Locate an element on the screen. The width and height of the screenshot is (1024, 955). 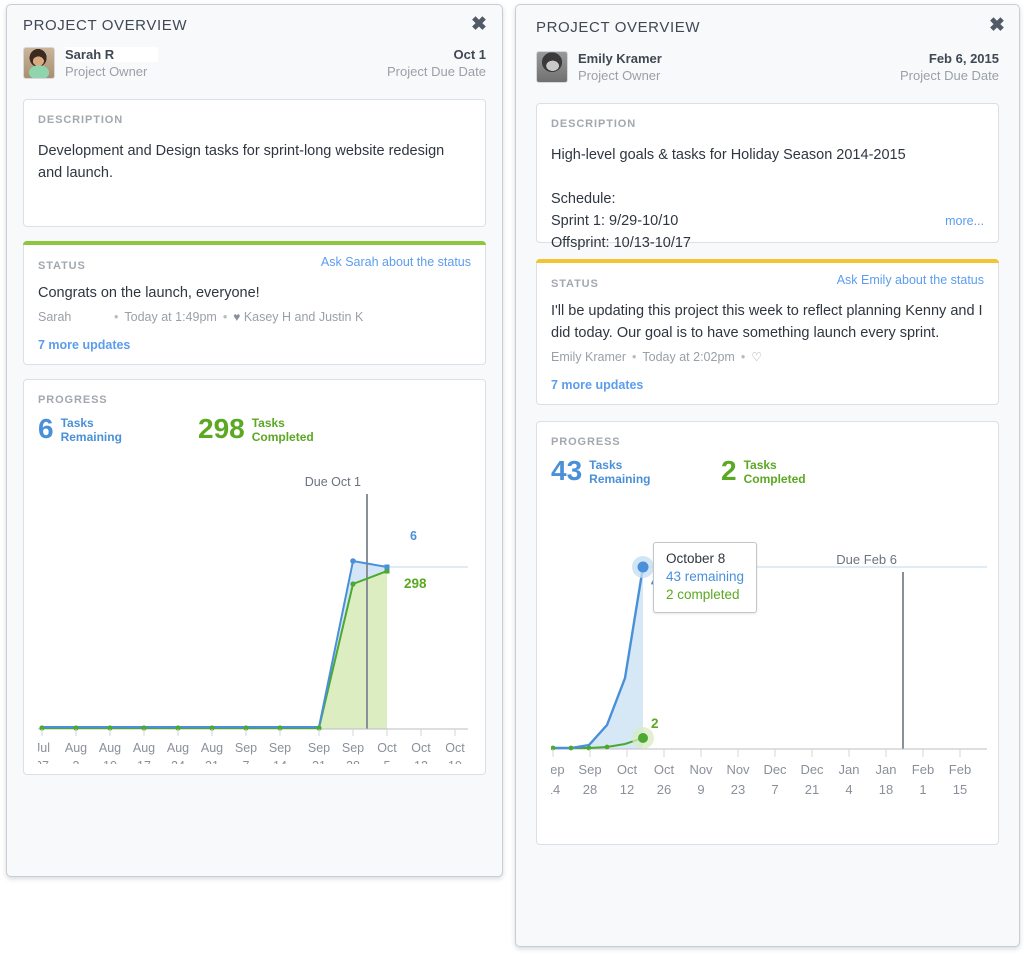
page-title: PROJECT OVERVIEW is located at coordinates (105, 25).